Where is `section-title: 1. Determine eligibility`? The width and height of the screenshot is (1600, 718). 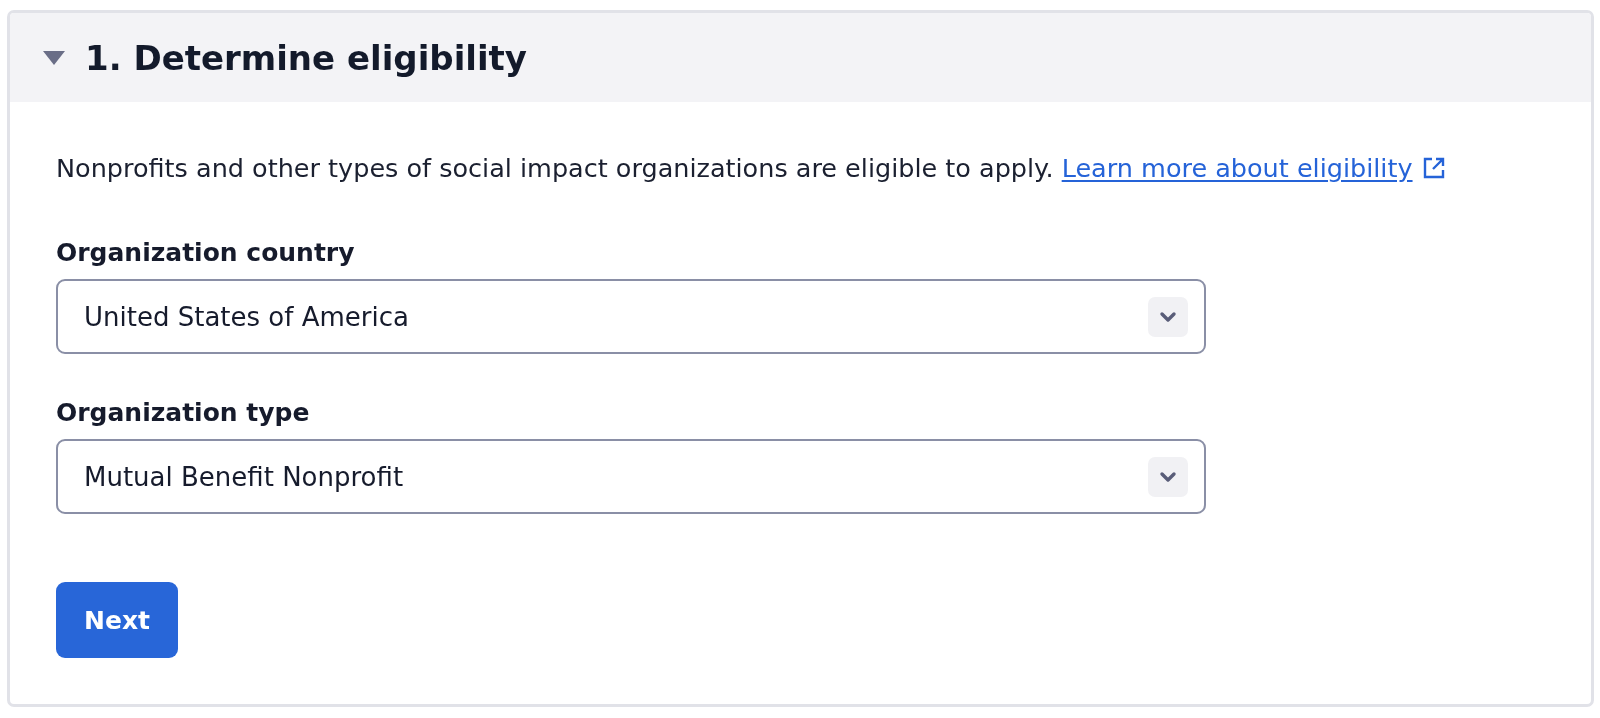 section-title: 1. Determine eligibility is located at coordinates (306, 58).